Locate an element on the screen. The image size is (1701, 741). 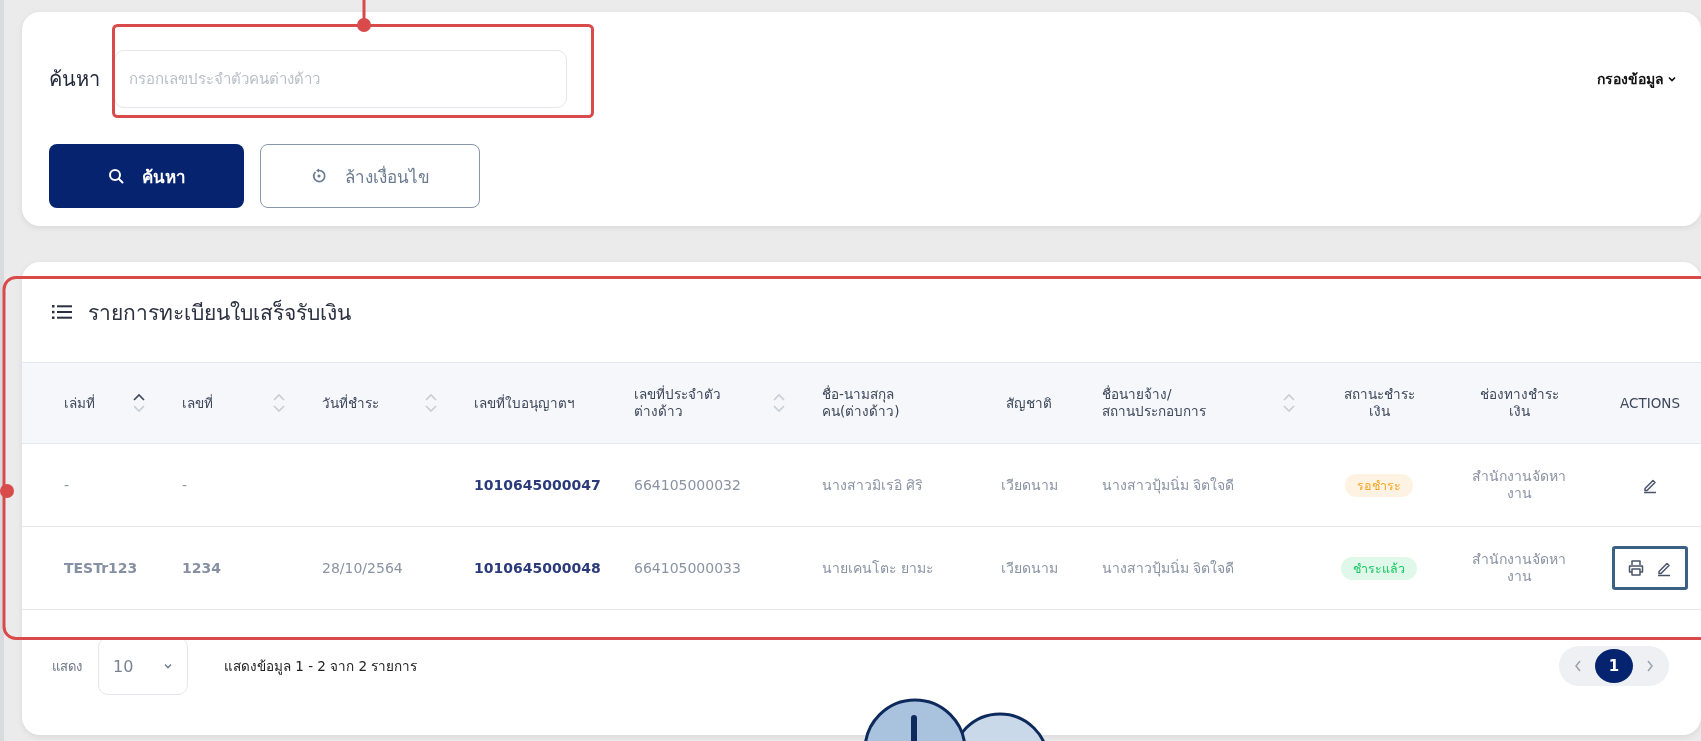
column-header: เลขที่ประจำตัว ต่างด้าว is located at coordinates (677, 403).